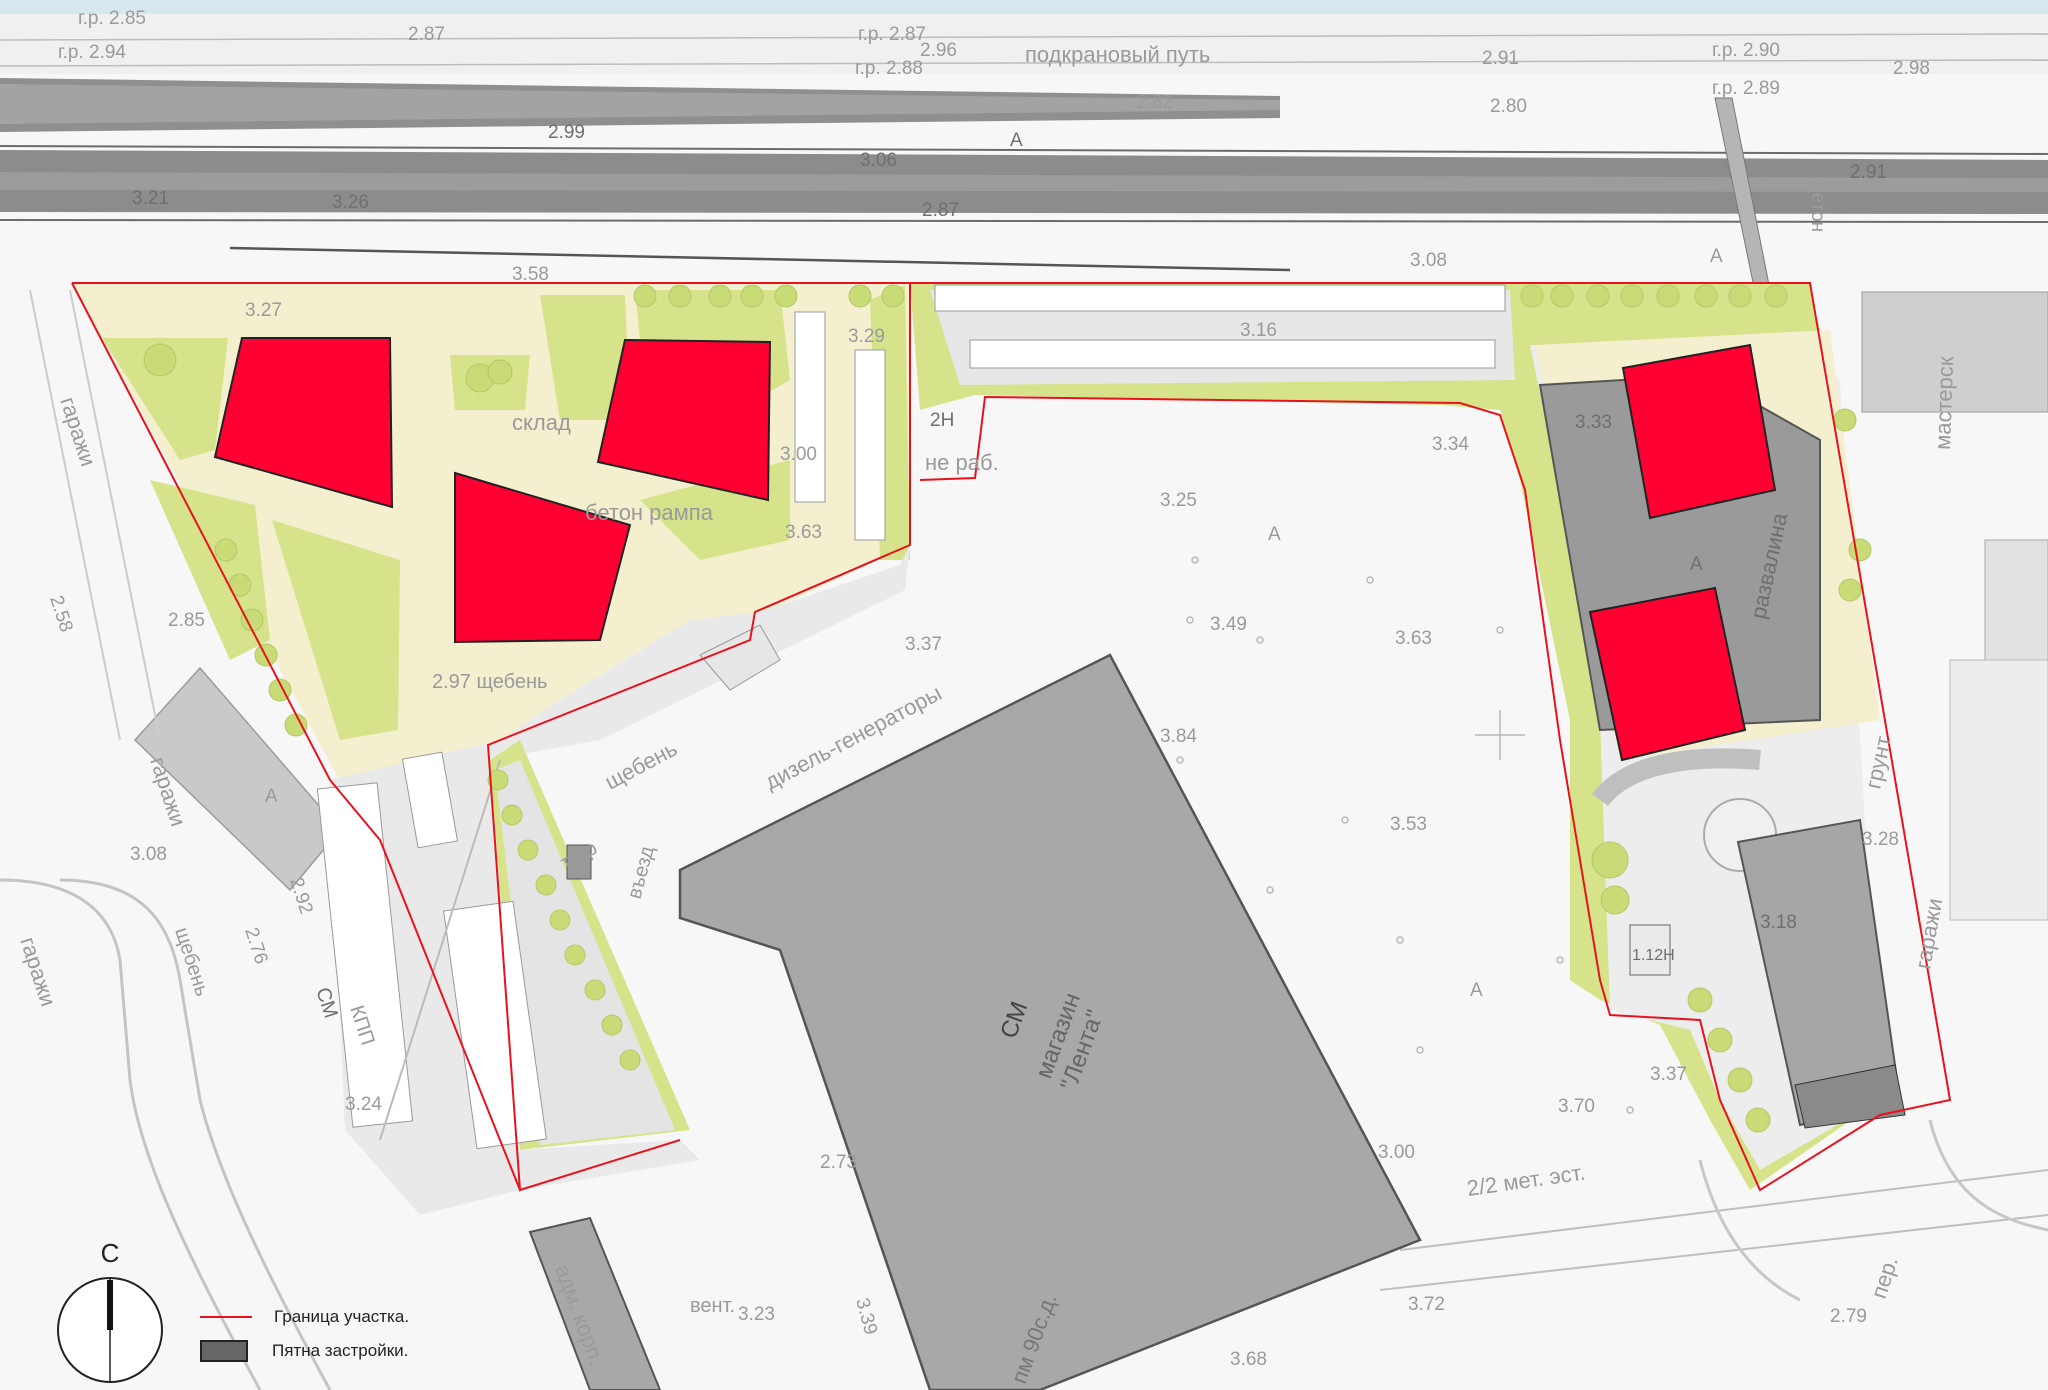 The height and width of the screenshot is (1390, 2048). What do you see at coordinates (1848, 1316) in the screenshot?
I see `label-elev-279: 2.79` at bounding box center [1848, 1316].